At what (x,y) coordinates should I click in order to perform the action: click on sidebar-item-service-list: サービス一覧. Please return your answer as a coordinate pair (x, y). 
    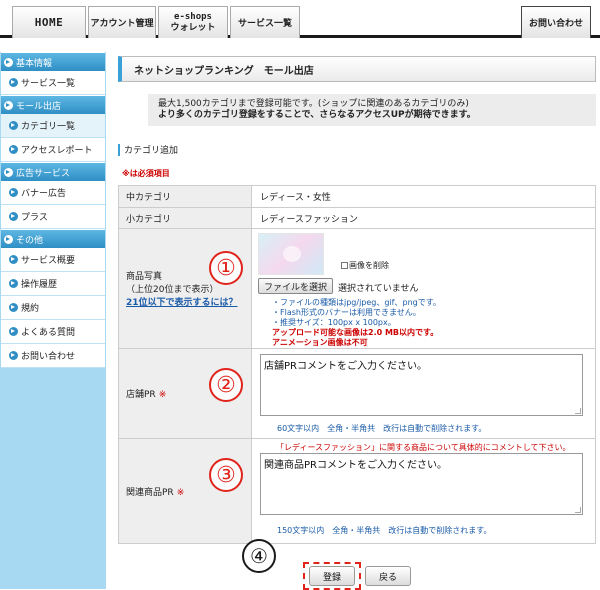
    Looking at the image, I should click on (53, 83).